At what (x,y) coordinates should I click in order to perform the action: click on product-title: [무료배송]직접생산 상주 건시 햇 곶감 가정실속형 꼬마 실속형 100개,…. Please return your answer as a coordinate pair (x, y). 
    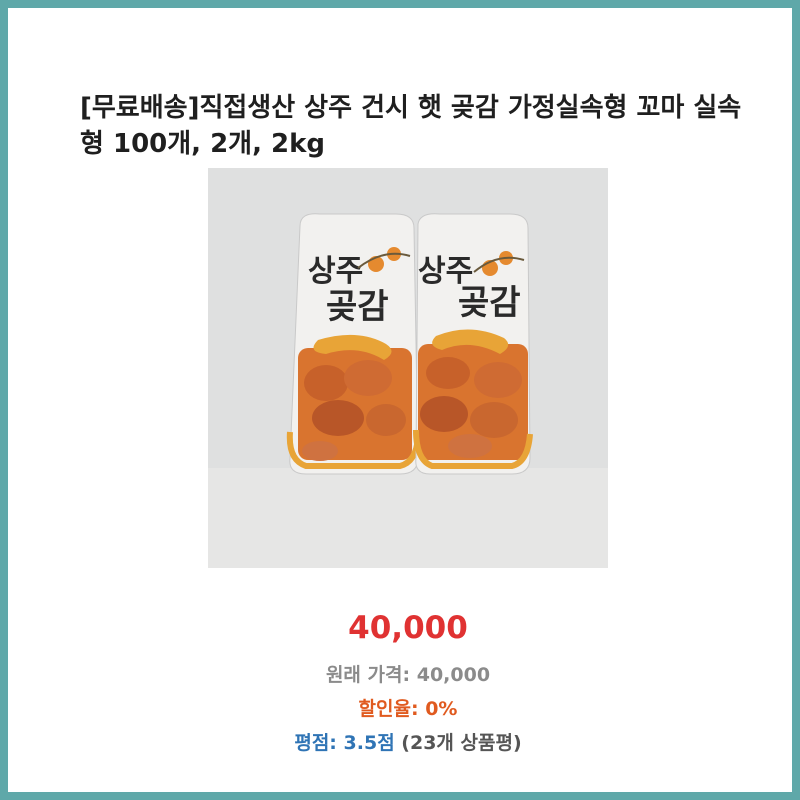
    Looking at the image, I should click on (420, 126).